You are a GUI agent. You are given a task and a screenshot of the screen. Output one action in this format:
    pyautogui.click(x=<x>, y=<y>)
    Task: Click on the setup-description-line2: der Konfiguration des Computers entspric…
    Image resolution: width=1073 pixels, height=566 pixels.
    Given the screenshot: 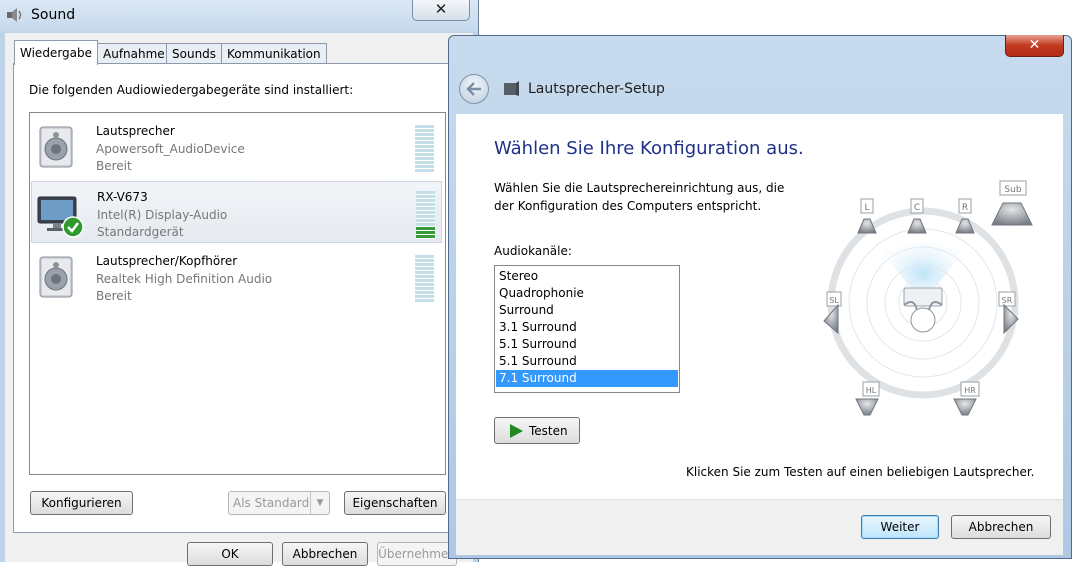 What is the action you would take?
    pyautogui.click(x=628, y=206)
    